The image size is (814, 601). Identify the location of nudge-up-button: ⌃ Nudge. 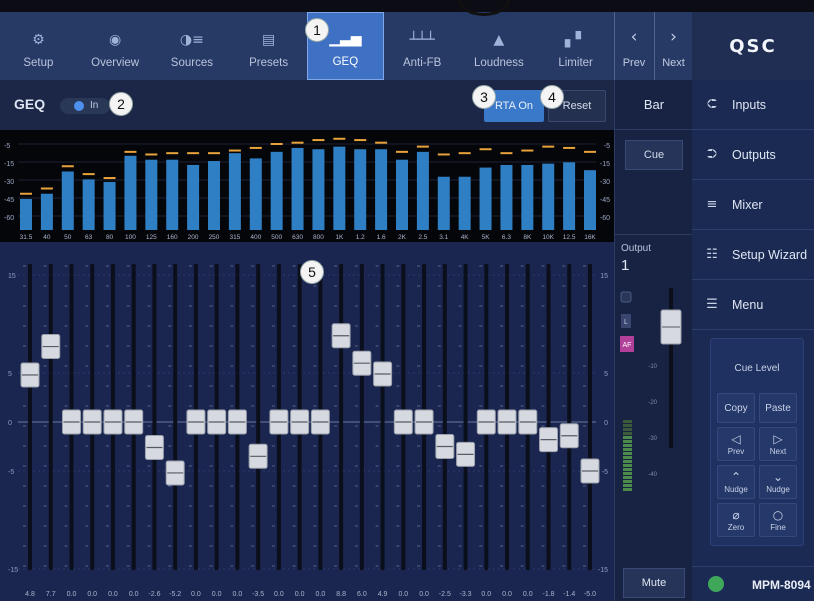
(736, 482).